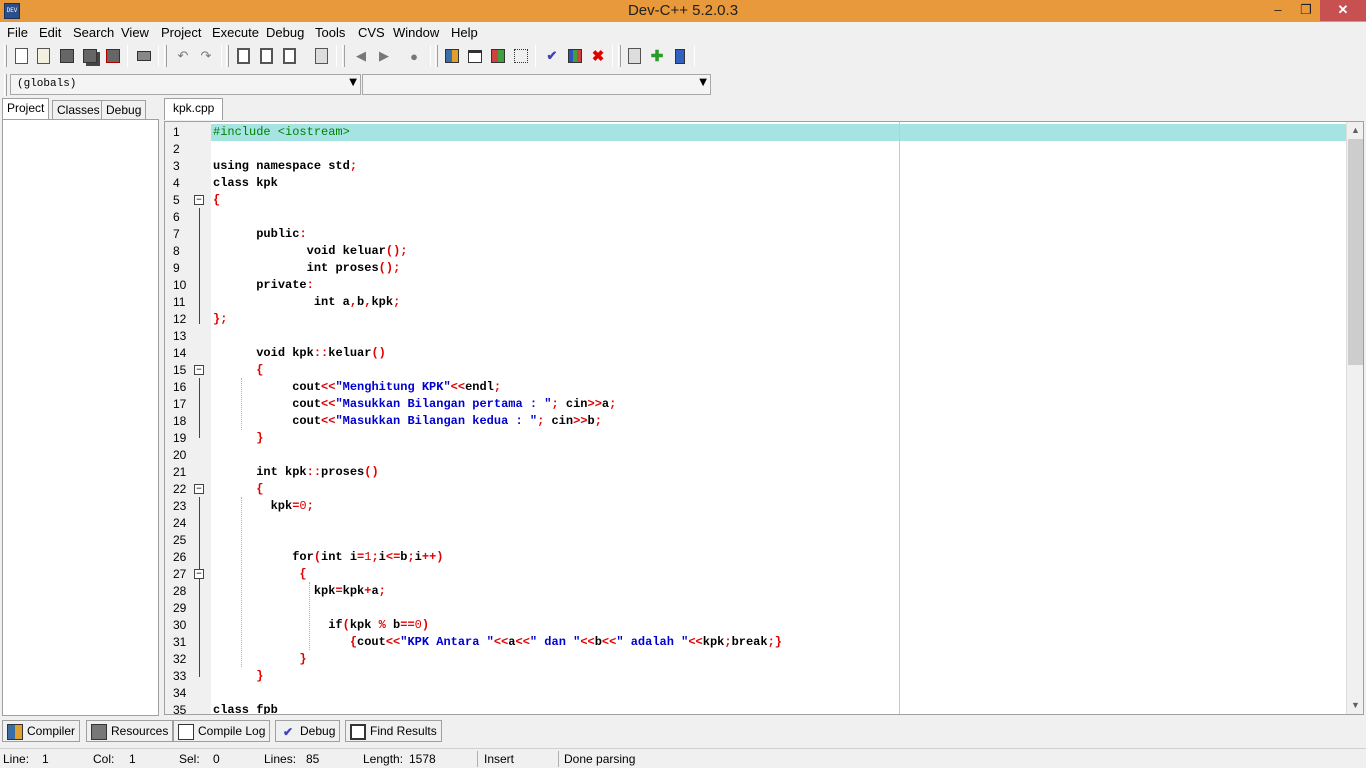 This screenshot has height=768, width=1366. What do you see at coordinates (657, 56) in the screenshot?
I see `add-file-icon: ✚` at bounding box center [657, 56].